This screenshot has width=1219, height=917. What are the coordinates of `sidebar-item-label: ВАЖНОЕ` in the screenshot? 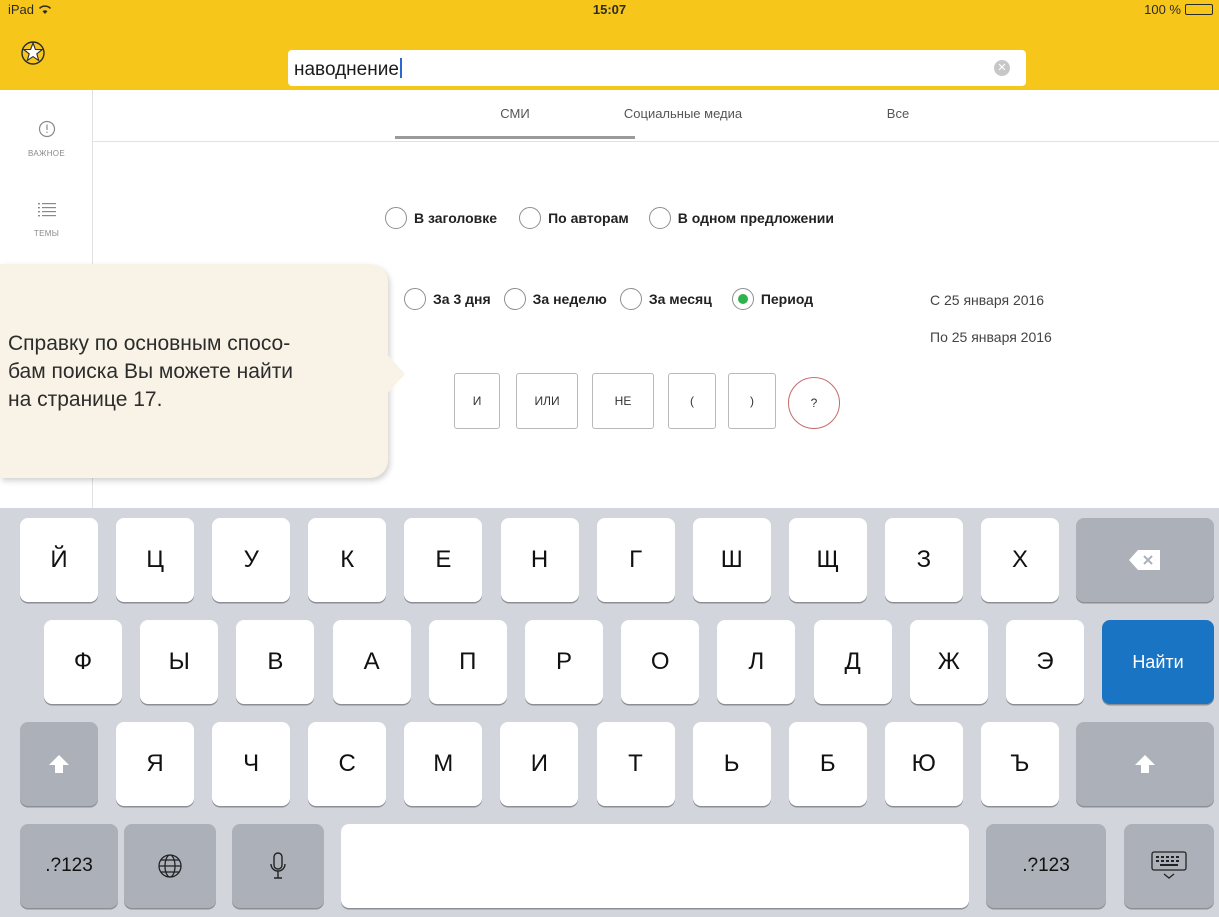 It's located at (46, 153).